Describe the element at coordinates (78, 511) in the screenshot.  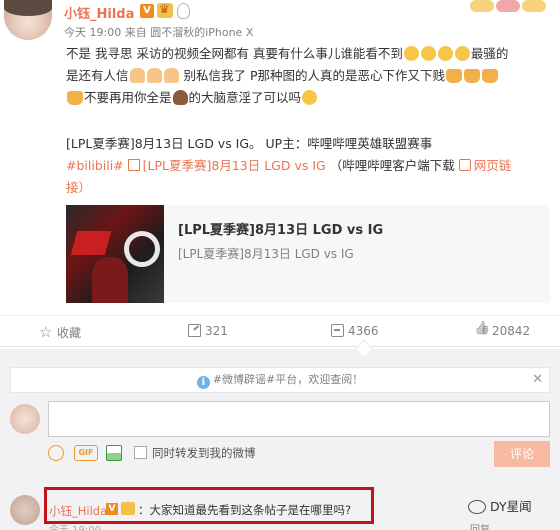
I see `commenter-name: 小钰_Hilda` at that location.